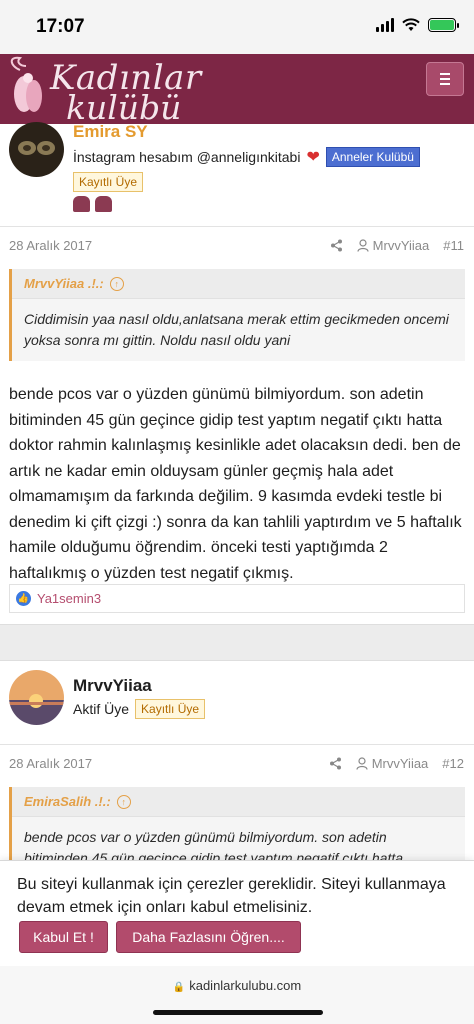 The width and height of the screenshot is (474, 1024). I want to click on user-title-row: Aktif Üye Kayıtlı Üye, so click(139, 709).